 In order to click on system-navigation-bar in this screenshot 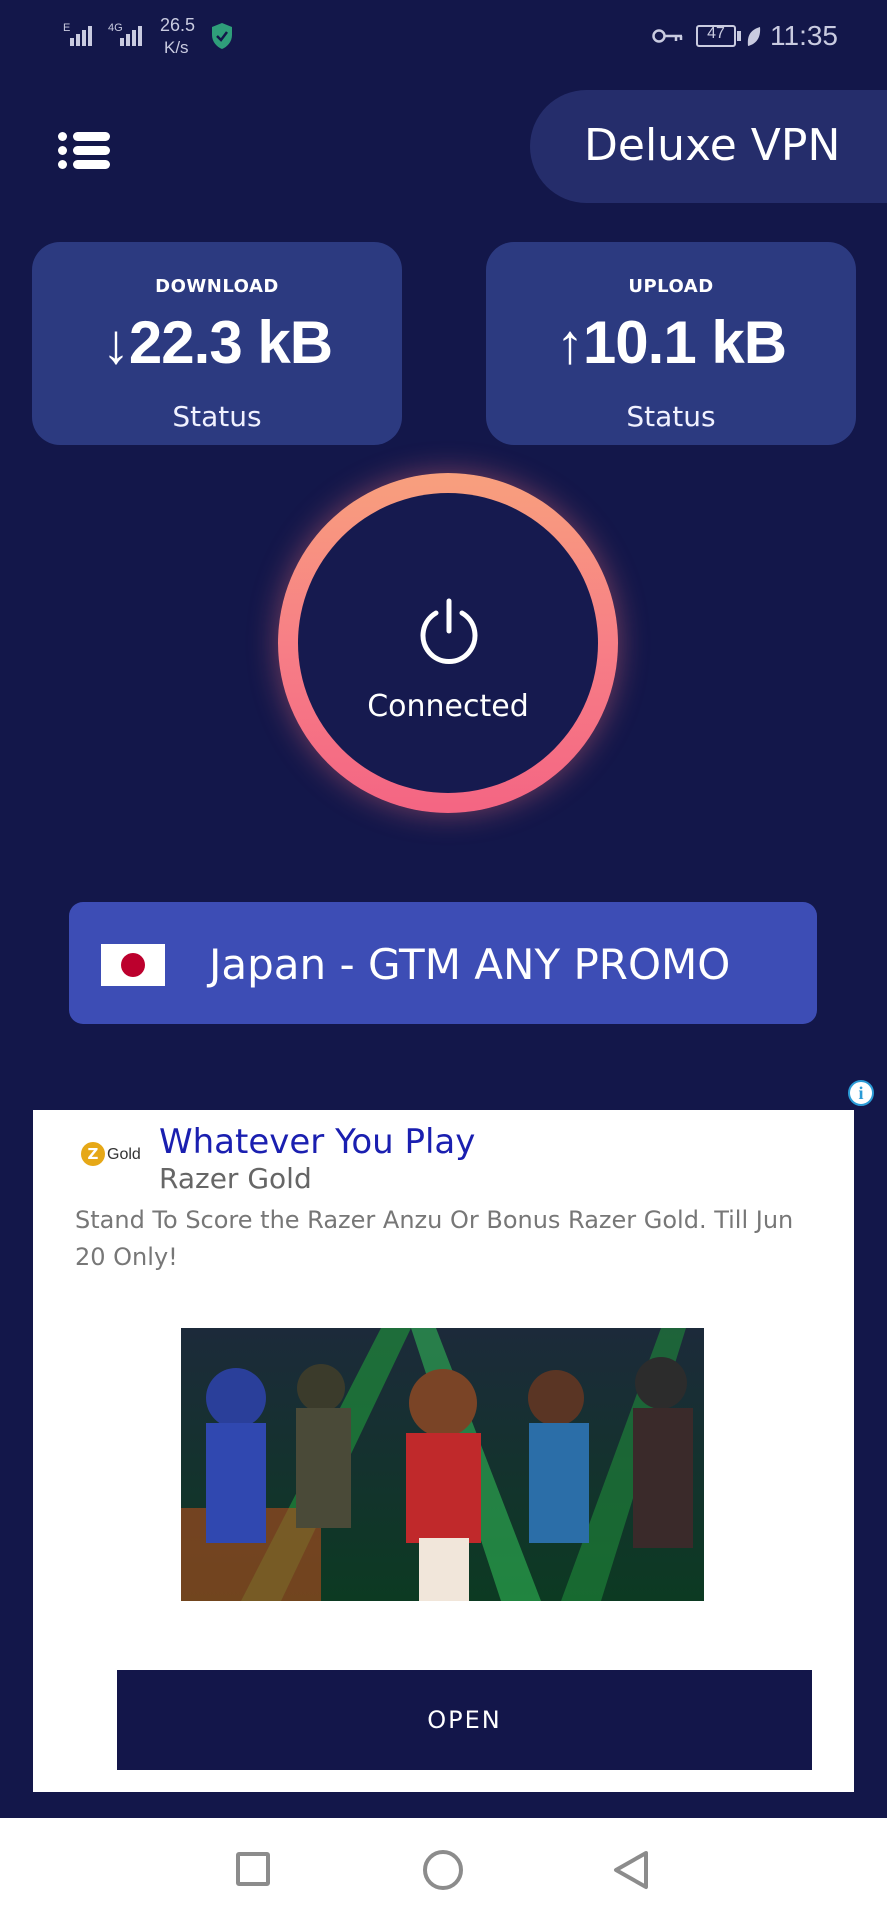, I will do `click(443, 1869)`.